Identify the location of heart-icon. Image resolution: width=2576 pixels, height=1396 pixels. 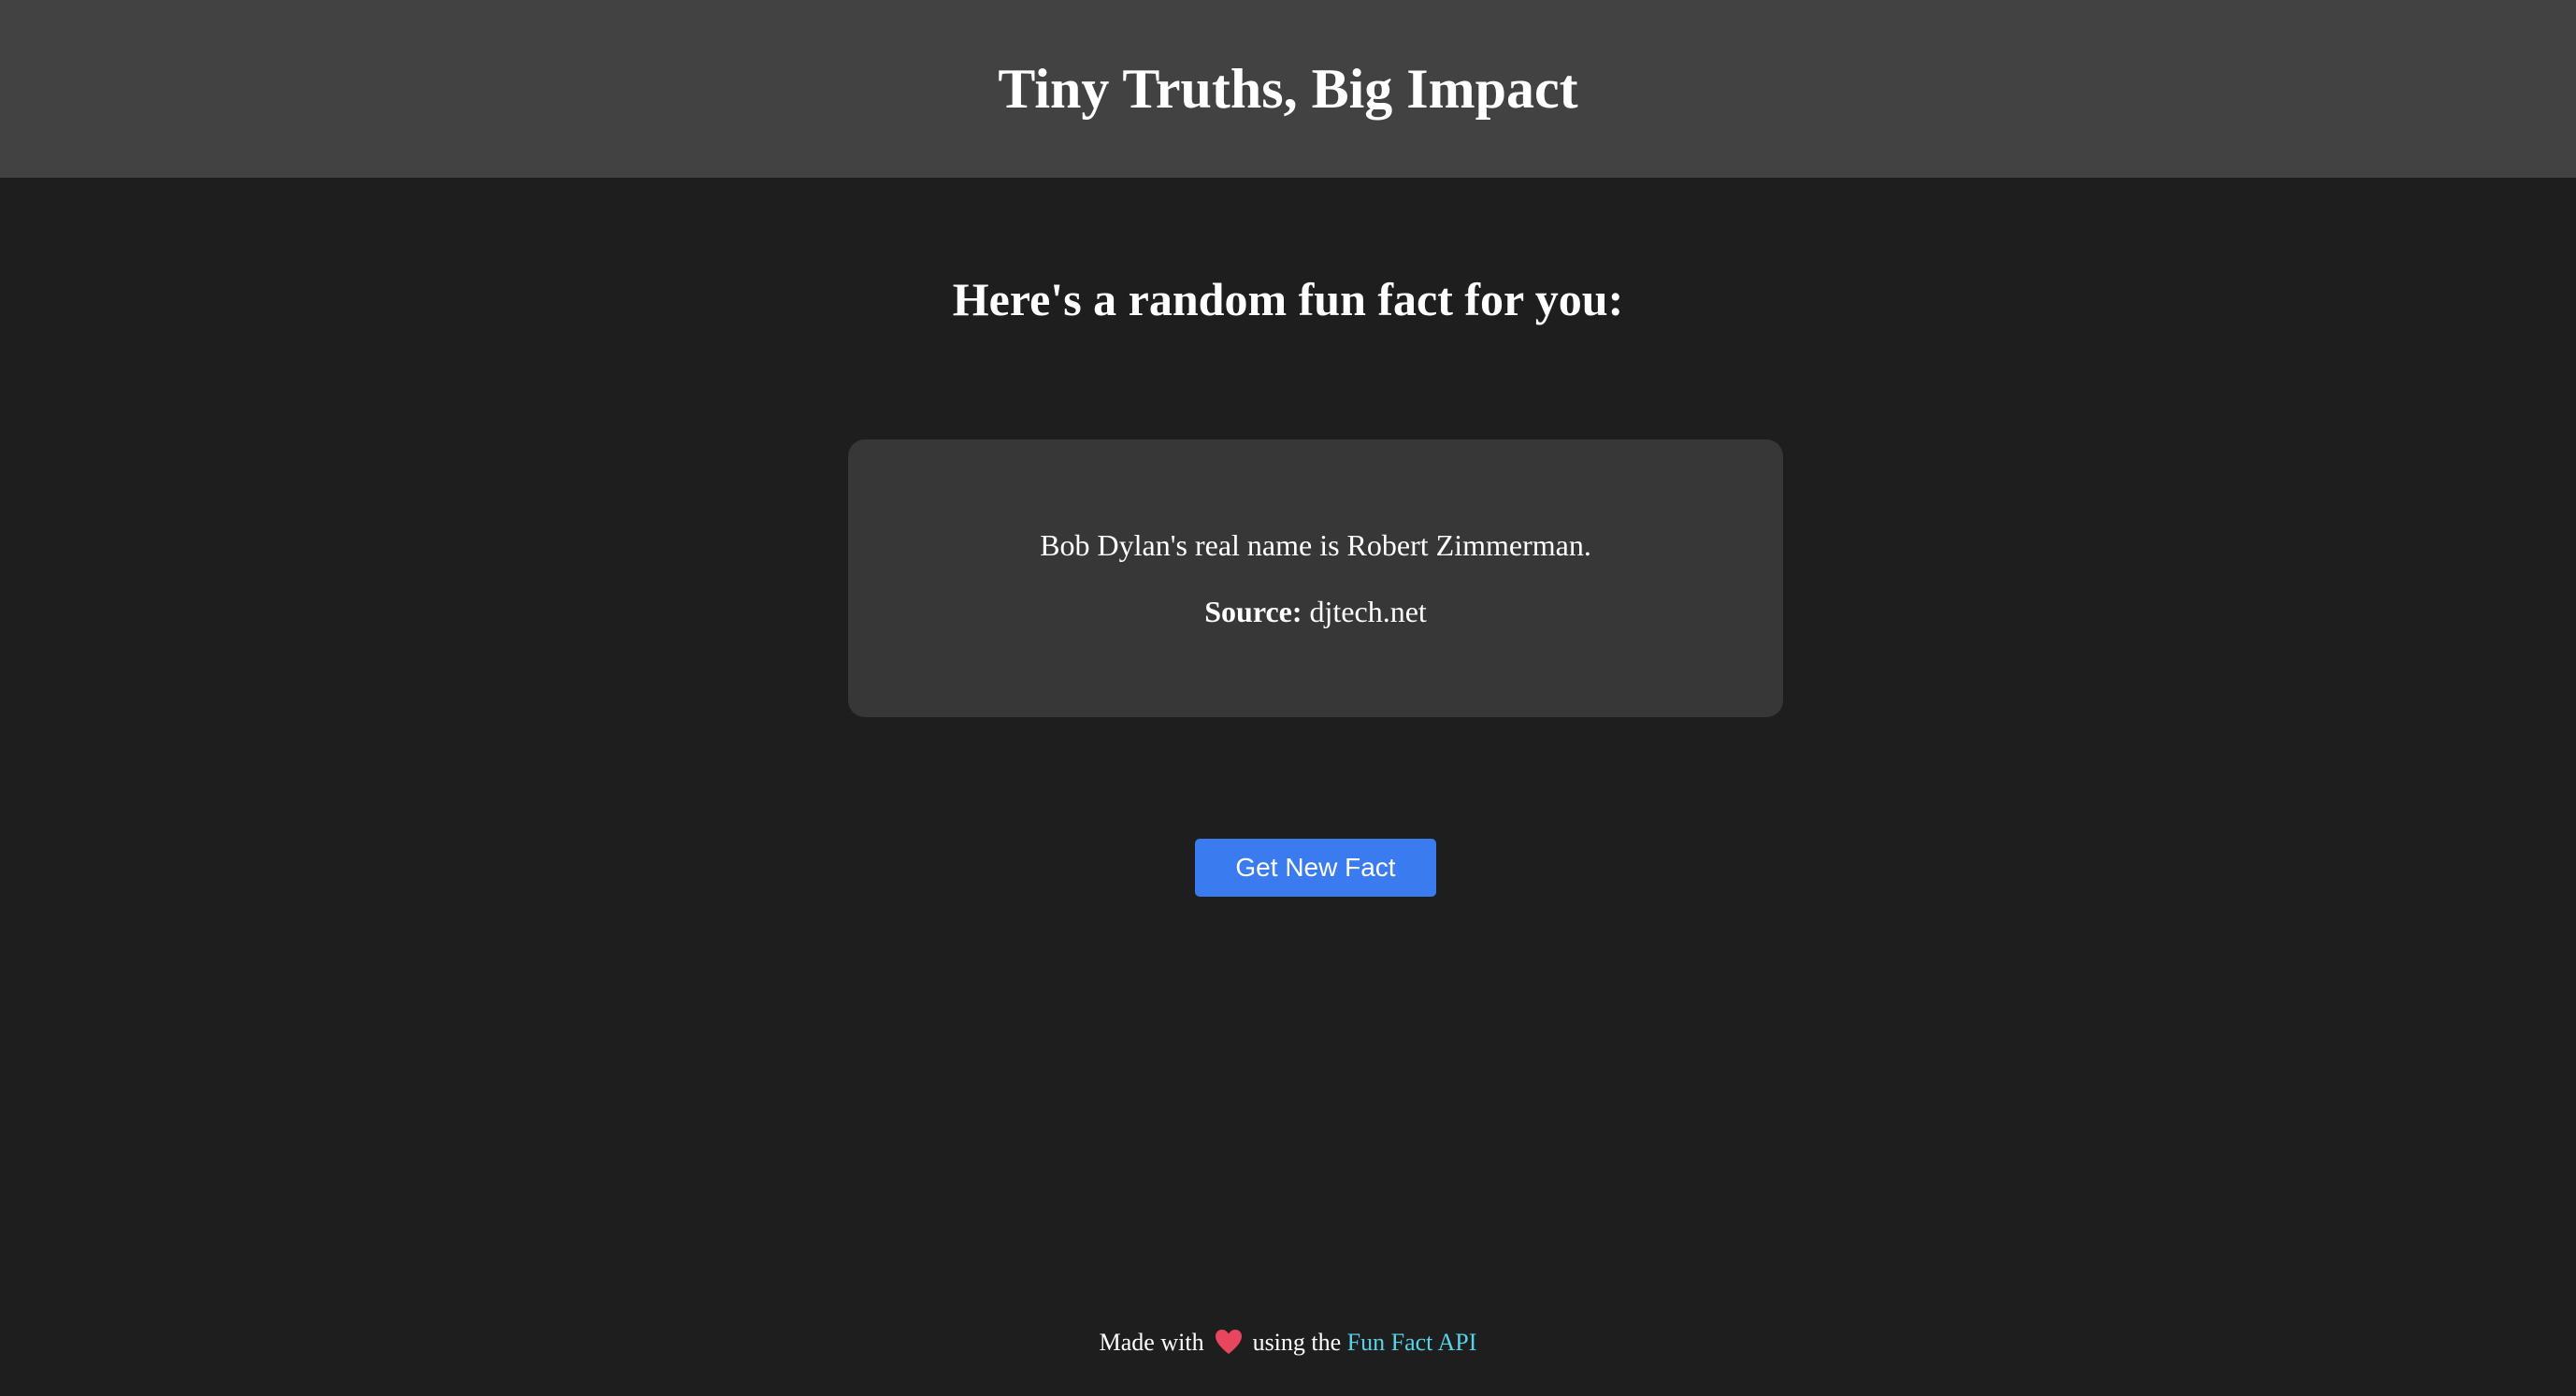
(1229, 1343).